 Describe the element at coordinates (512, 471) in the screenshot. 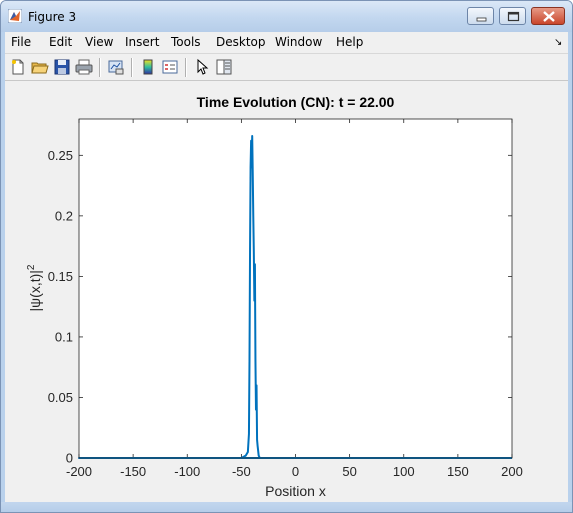

I see `x-tick-label: 200` at that location.